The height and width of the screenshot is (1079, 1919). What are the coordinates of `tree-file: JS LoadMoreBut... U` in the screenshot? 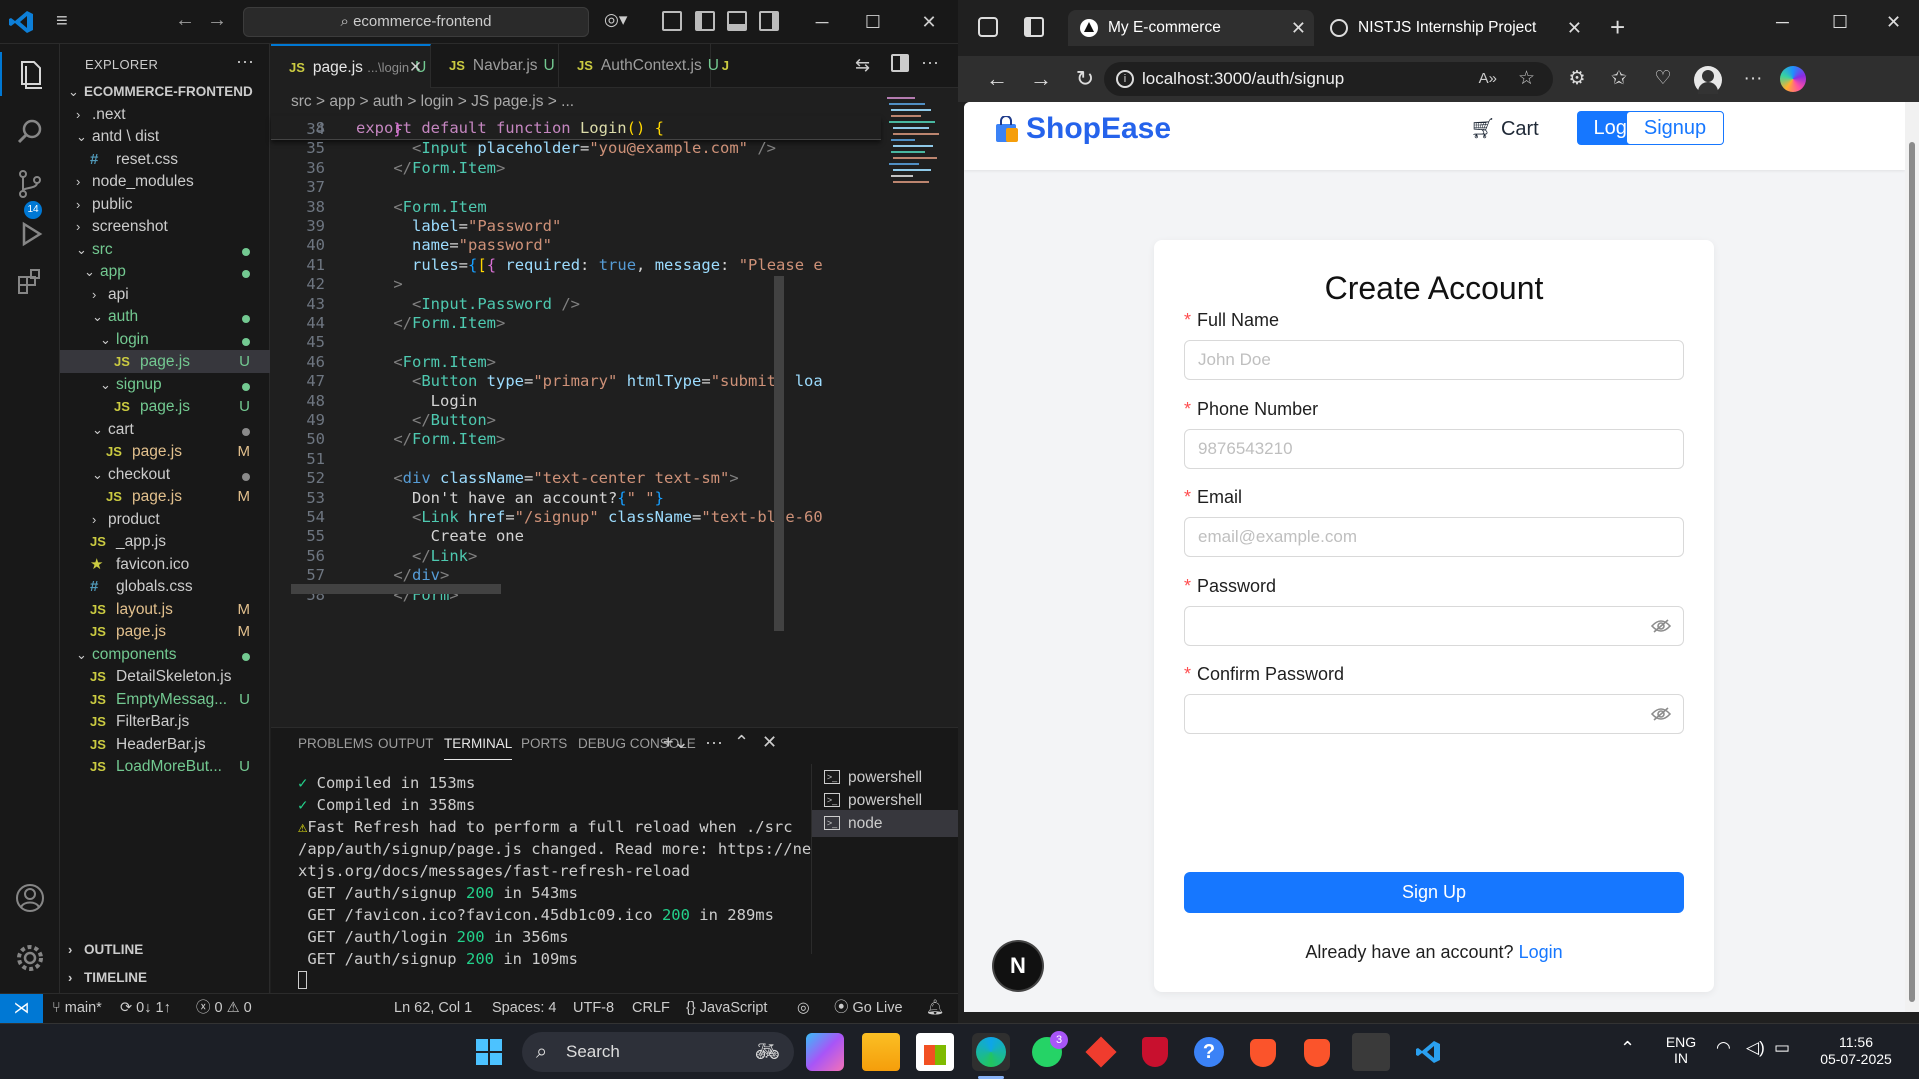 It's located at (165, 766).